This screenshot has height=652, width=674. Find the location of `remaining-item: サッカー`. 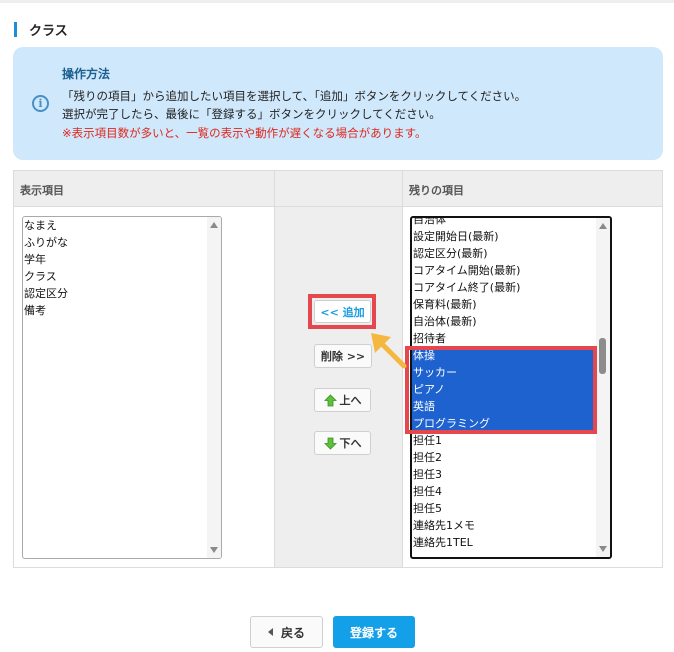

remaining-item: サッカー is located at coordinates (511, 372).